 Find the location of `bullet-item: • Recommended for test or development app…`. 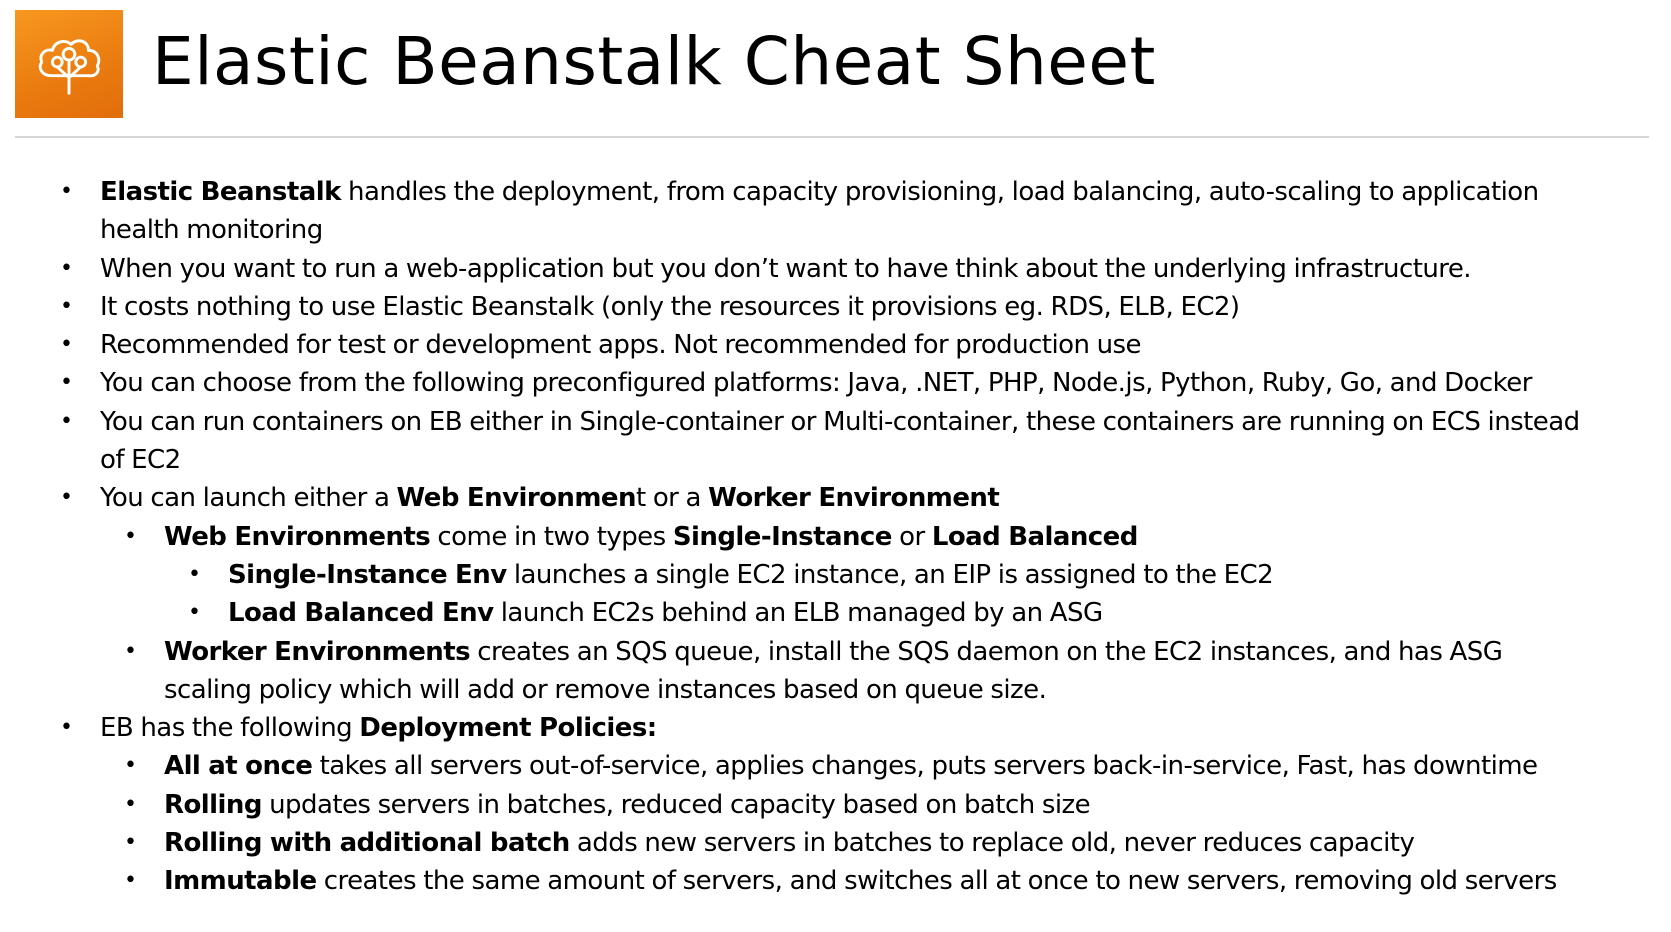

bullet-item: • Recommended for test or development app… is located at coordinates (835, 345).